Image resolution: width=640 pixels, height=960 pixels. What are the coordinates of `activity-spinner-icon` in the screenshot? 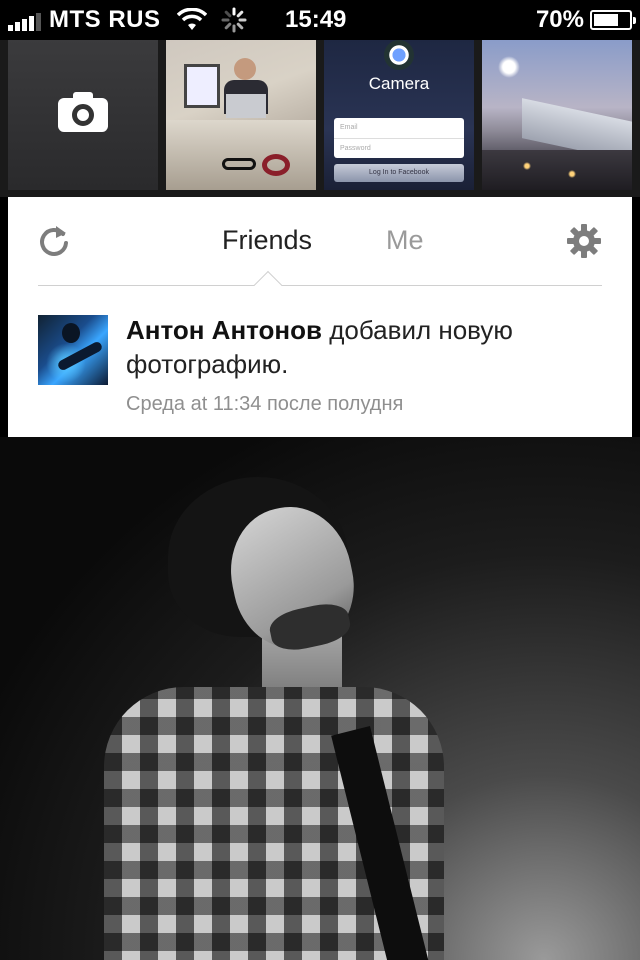 It's located at (233, 20).